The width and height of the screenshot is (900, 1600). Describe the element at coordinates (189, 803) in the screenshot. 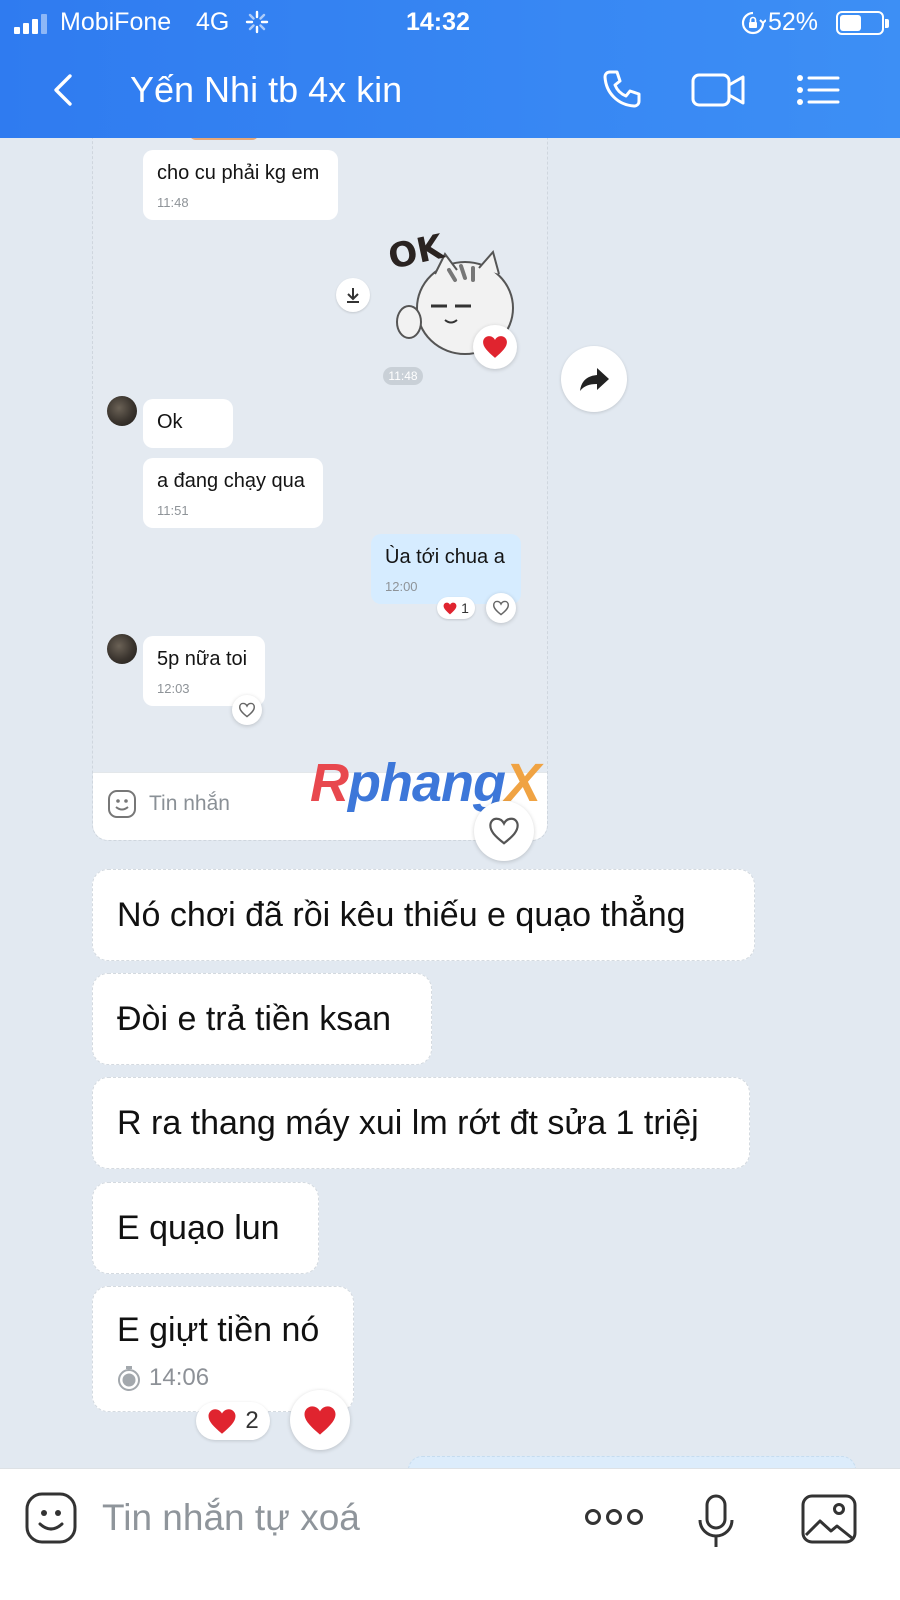

I see `embedded-input-placeholder: Tin nhắn` at that location.